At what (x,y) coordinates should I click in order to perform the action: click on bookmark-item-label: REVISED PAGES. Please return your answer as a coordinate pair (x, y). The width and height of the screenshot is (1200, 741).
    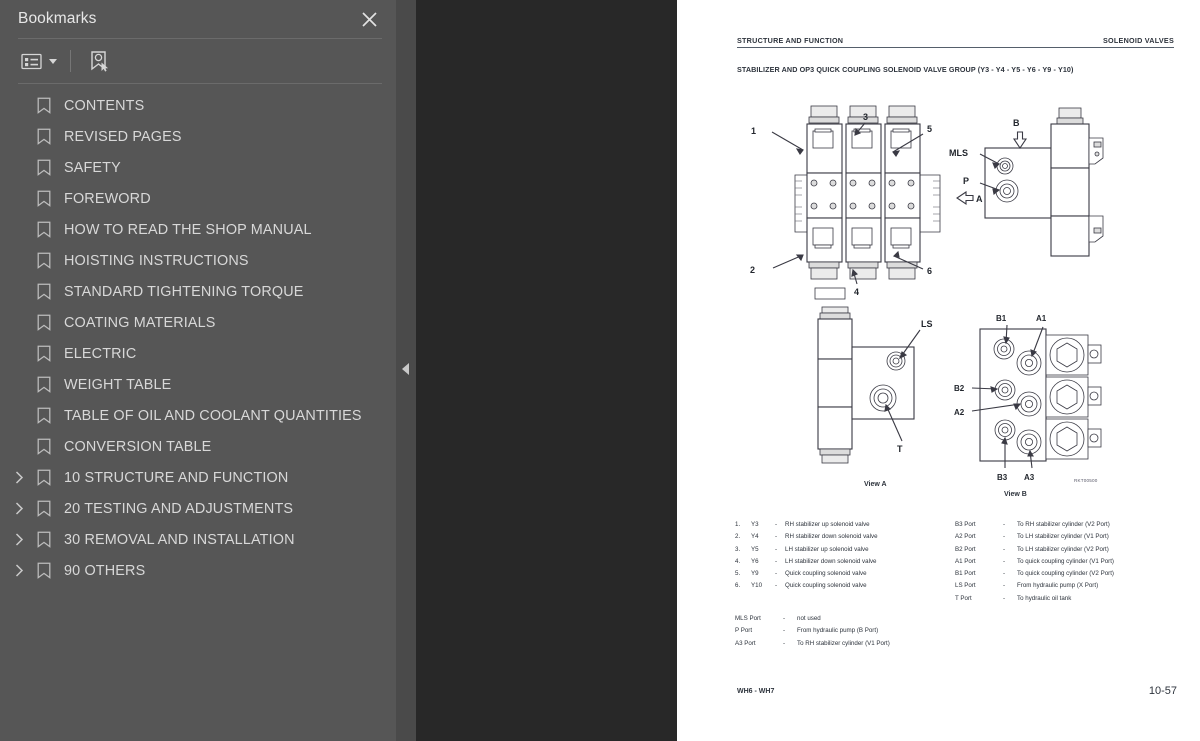
    Looking at the image, I should click on (123, 136).